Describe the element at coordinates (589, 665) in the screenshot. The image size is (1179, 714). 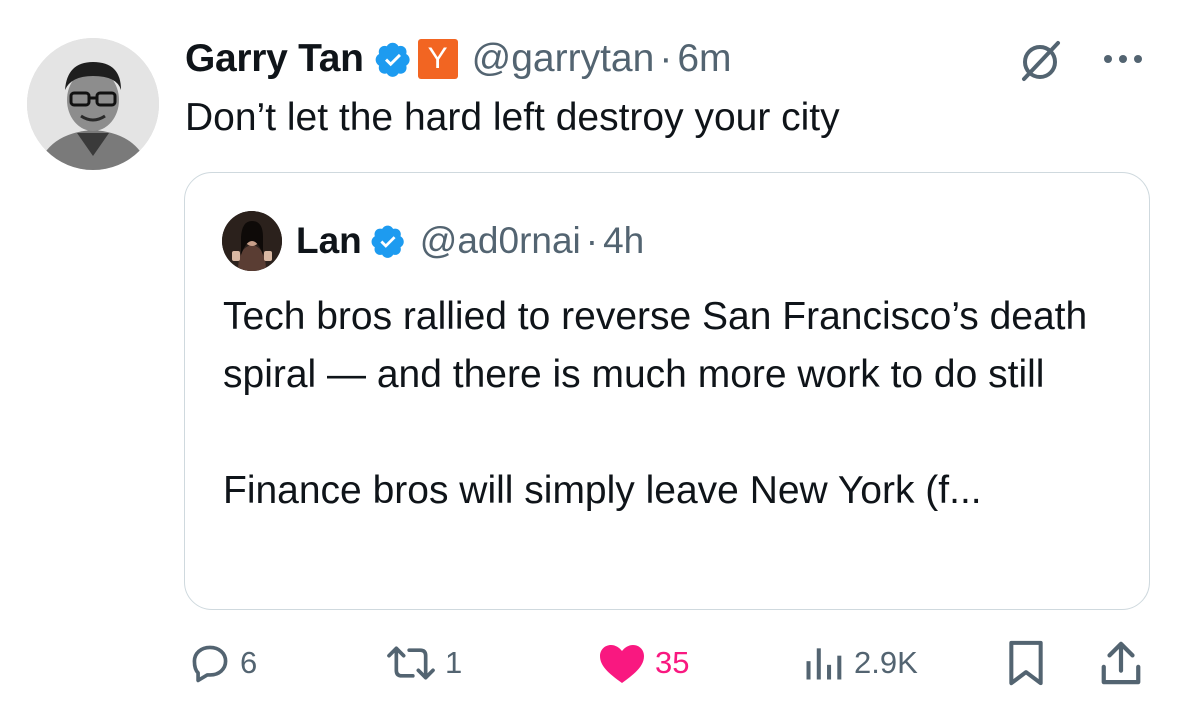
I see `action-bar: 6 1 35 2.9K` at that location.